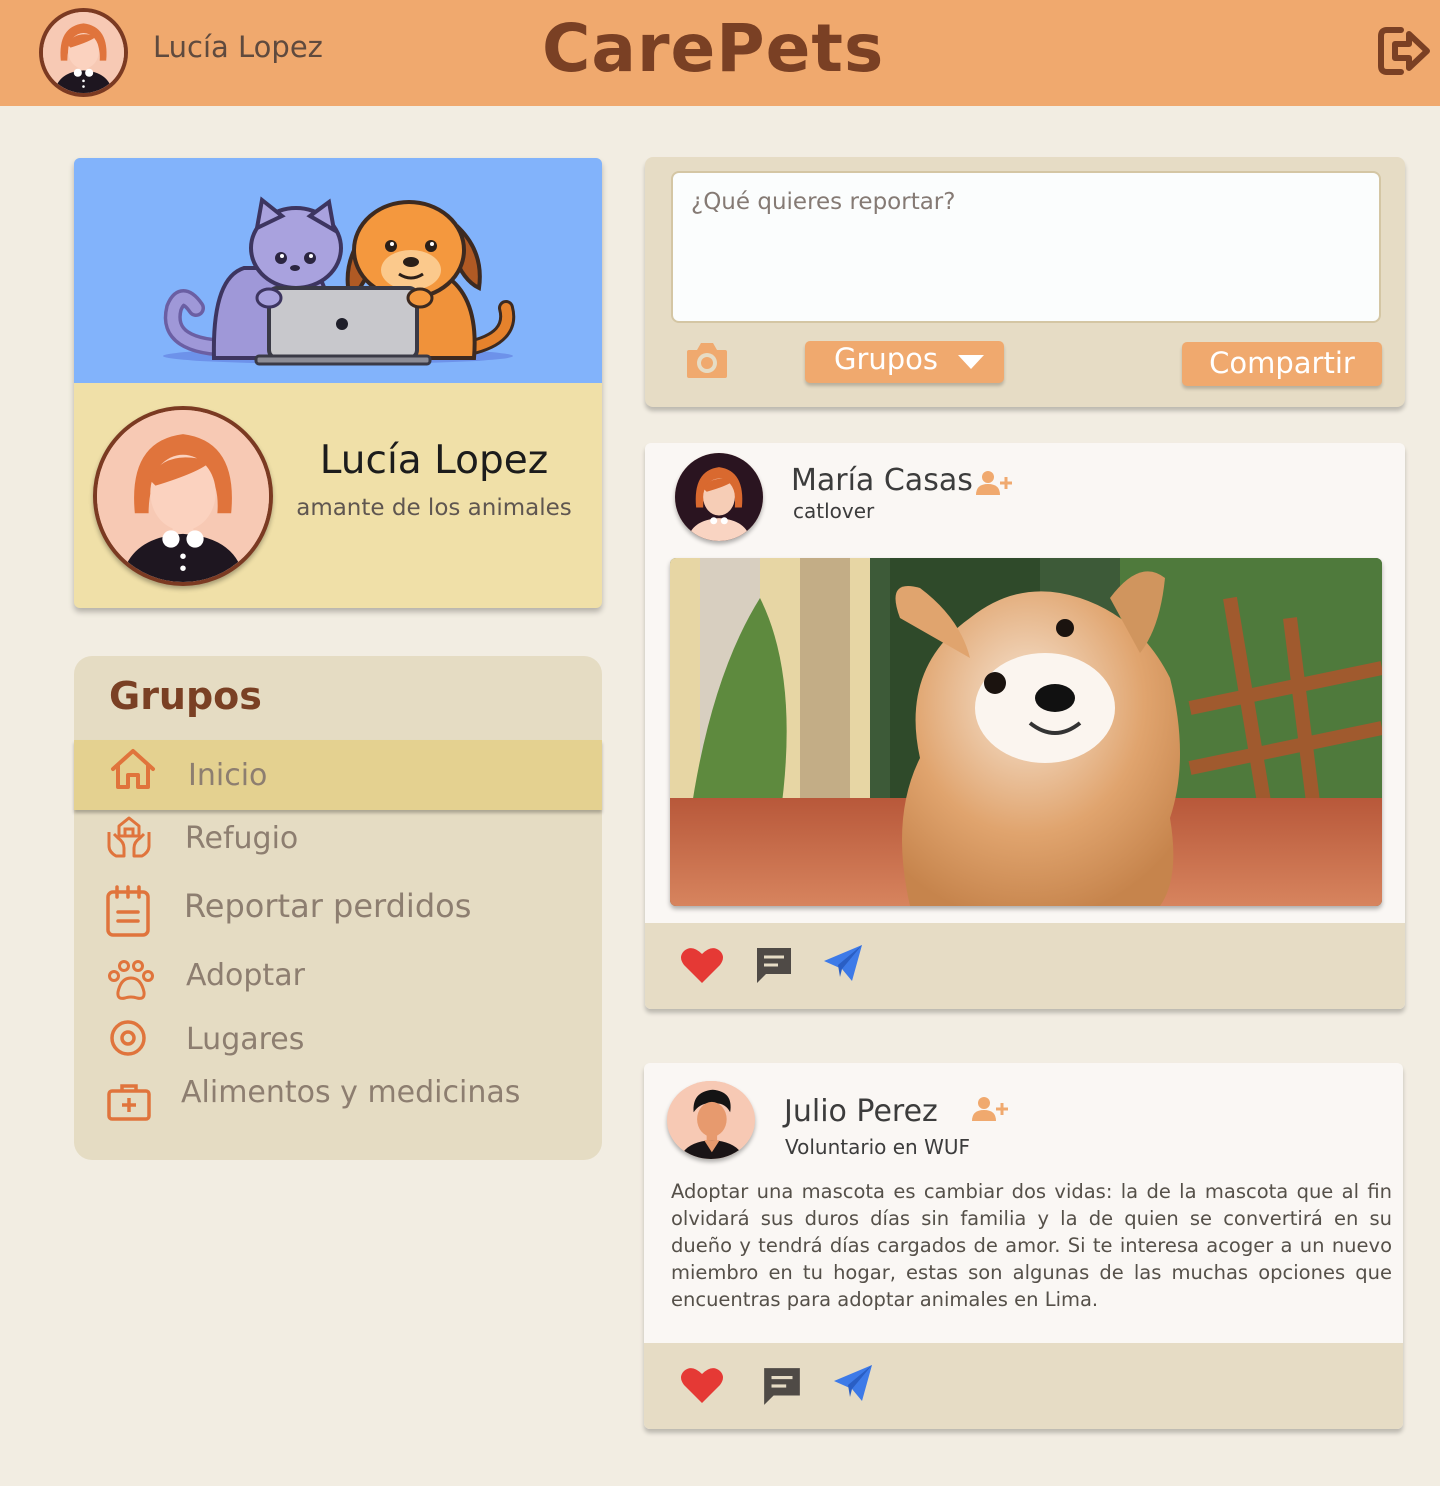  Describe the element at coordinates (971, 362) in the screenshot. I see `chevron-down-icon` at that location.